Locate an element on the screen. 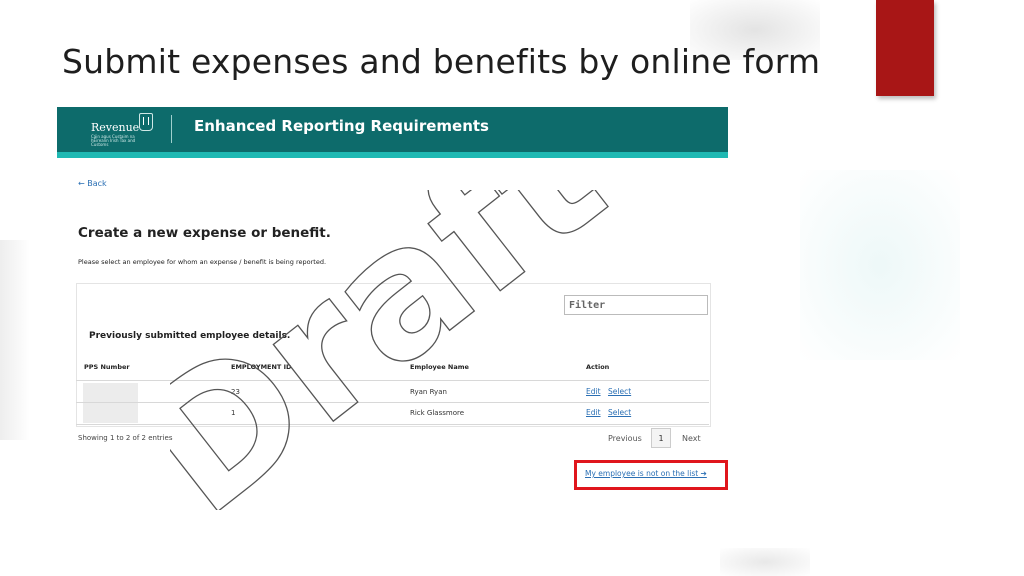  table-cell-employee-name: Ryan Ryan is located at coordinates (428, 392).